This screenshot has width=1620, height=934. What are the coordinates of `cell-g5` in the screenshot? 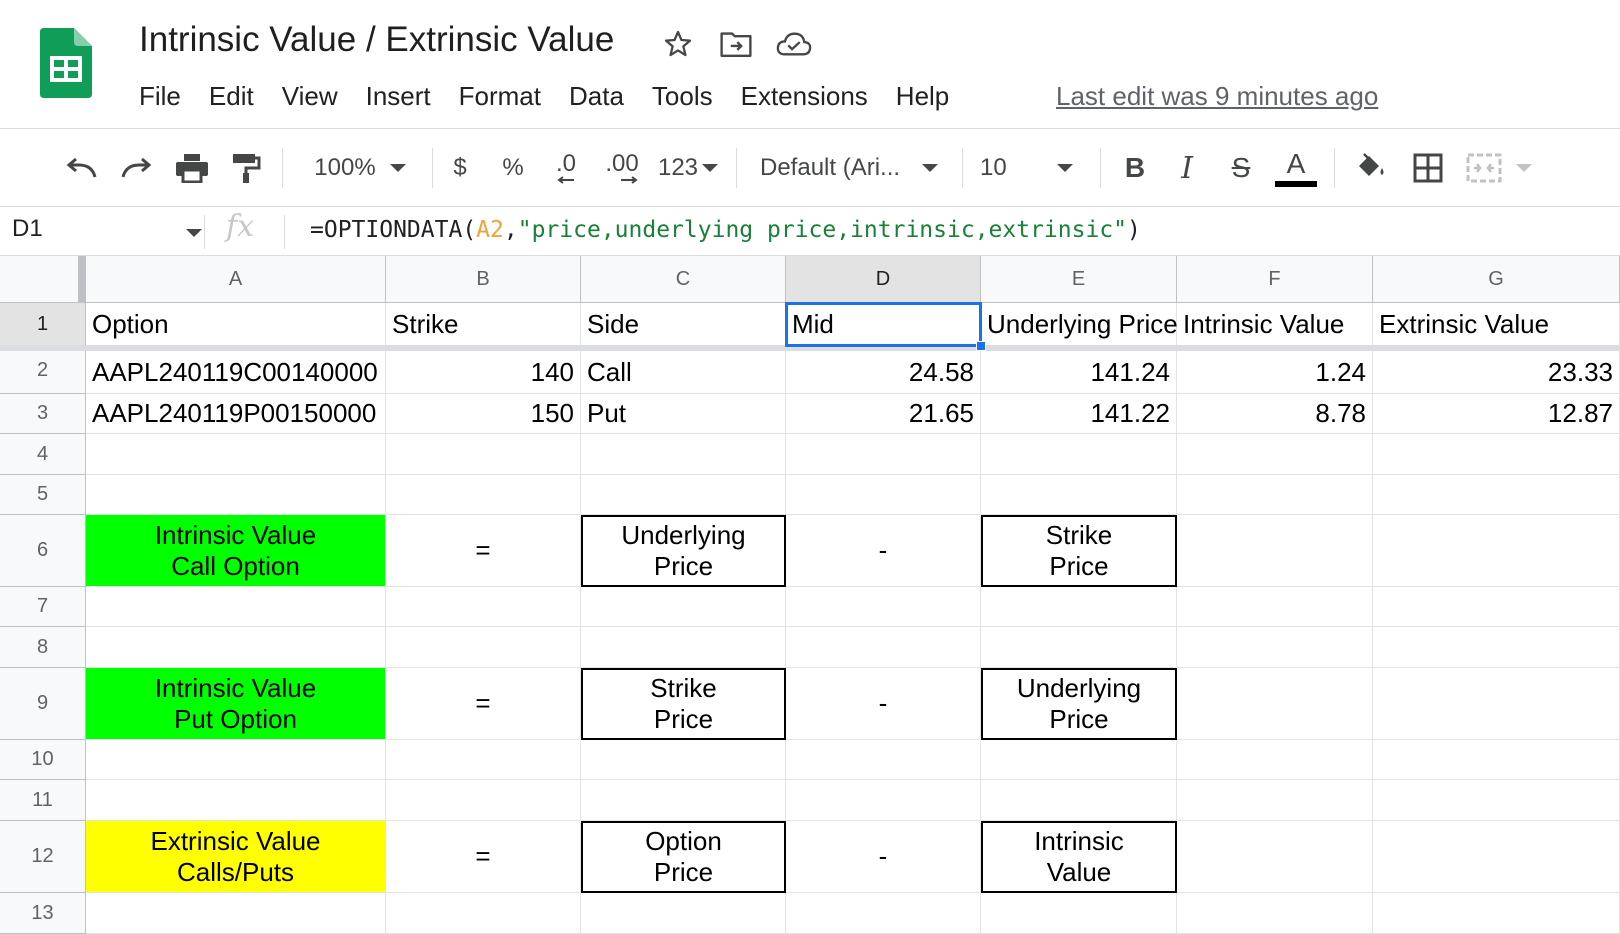 It's located at (1496, 495).